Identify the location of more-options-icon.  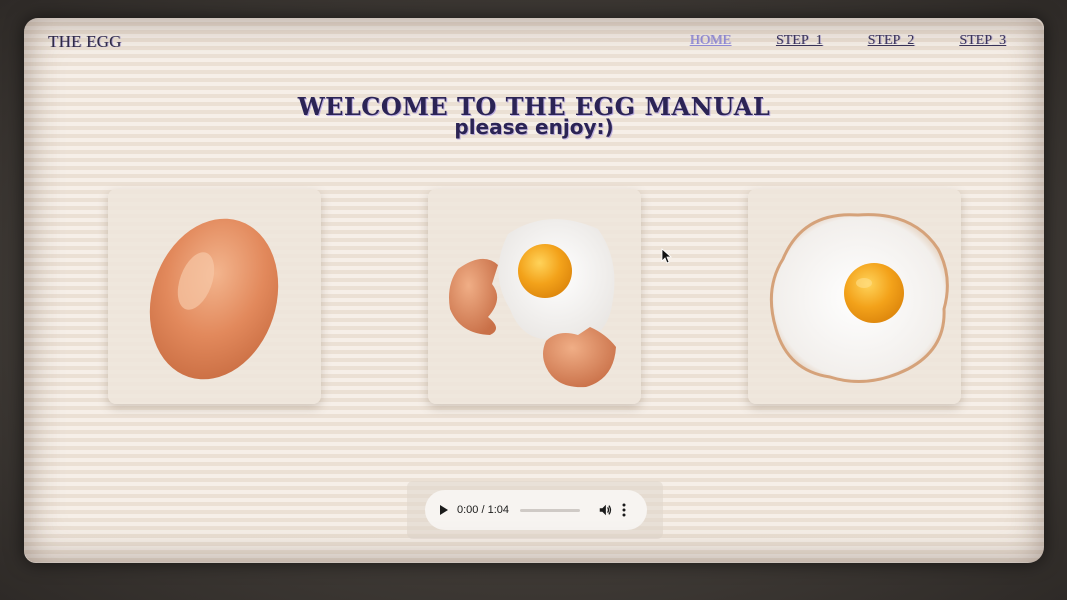
(624, 510).